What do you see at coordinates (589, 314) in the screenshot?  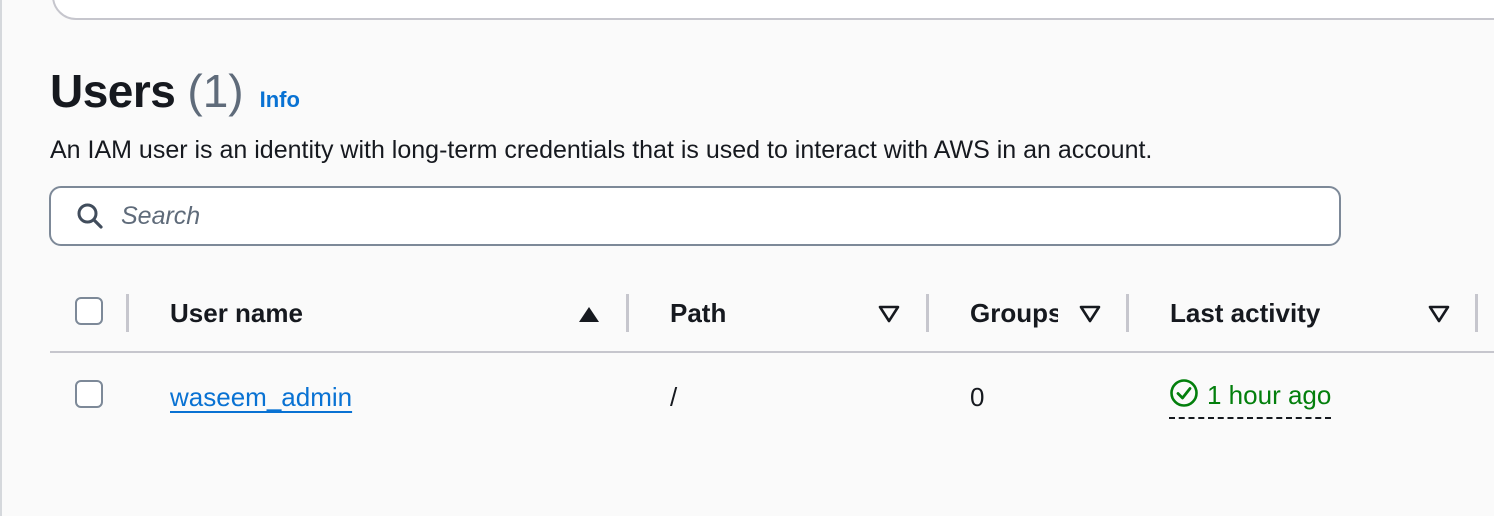 I see `sort-ascending-icon` at bounding box center [589, 314].